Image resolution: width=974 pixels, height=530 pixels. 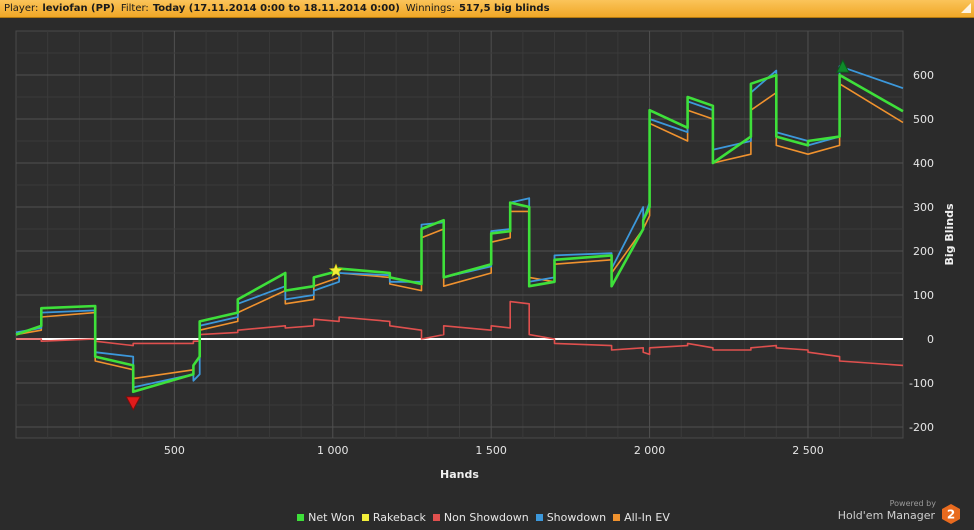 I want to click on legend-swatch-showdown, so click(x=539, y=517).